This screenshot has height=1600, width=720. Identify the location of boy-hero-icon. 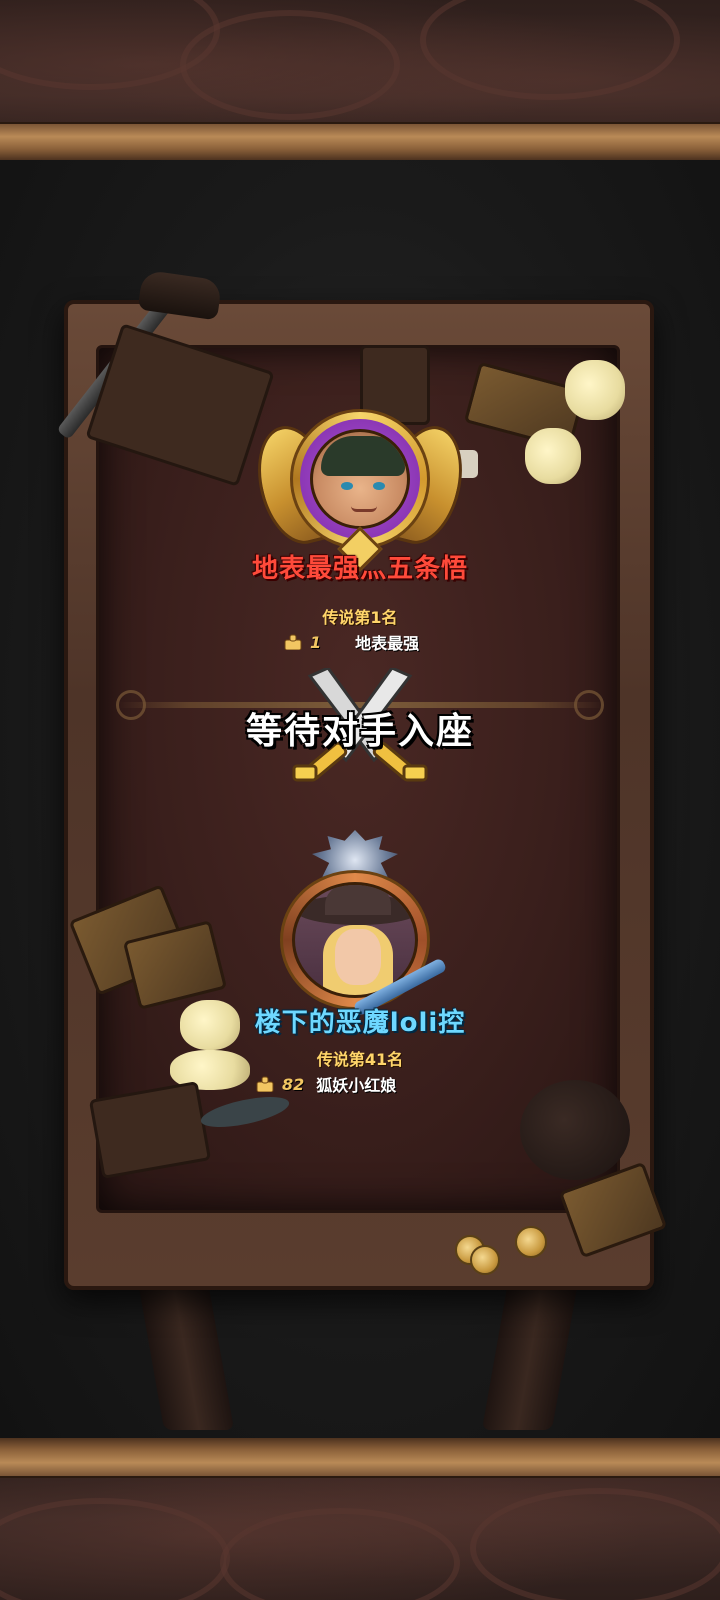
(360, 479).